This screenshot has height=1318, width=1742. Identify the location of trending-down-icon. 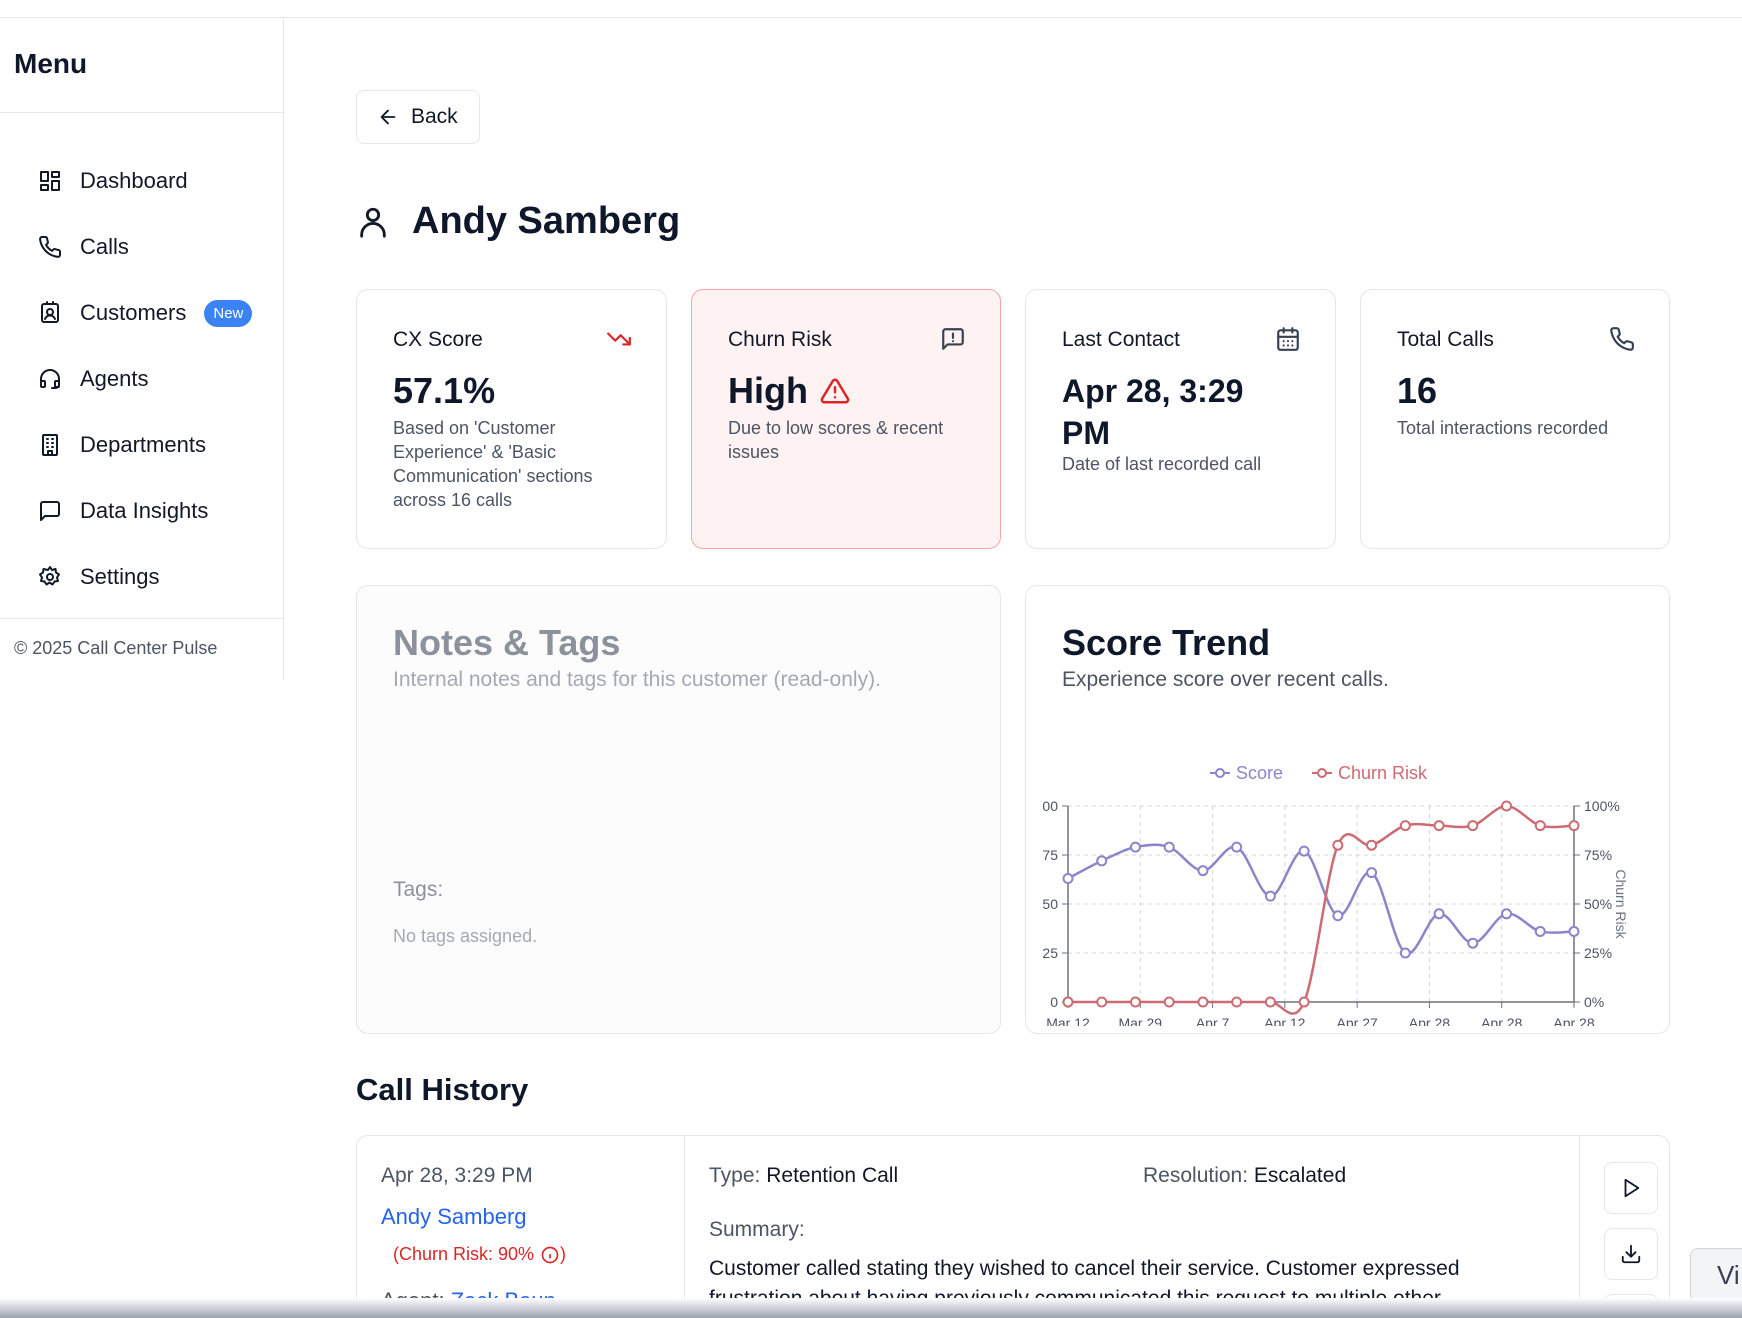
(619, 339).